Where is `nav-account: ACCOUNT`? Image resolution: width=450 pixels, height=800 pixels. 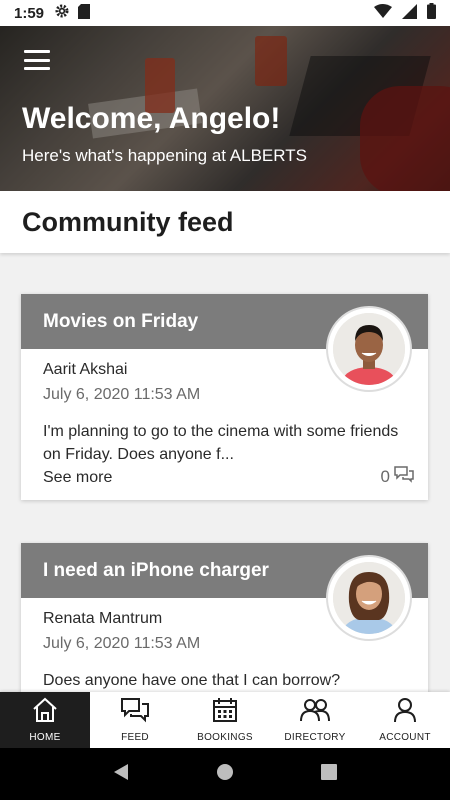
nav-account: ACCOUNT is located at coordinates (405, 720).